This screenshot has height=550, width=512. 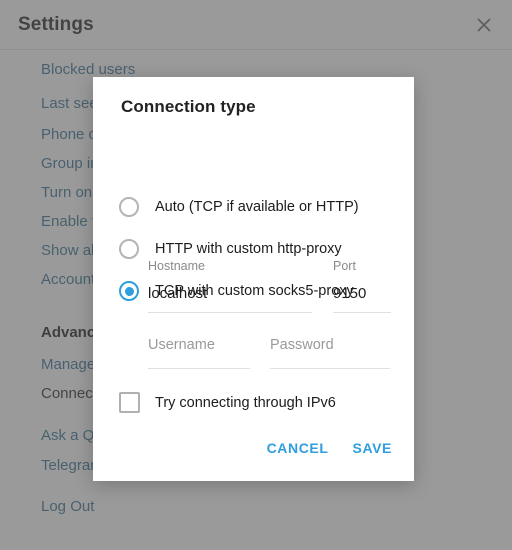 What do you see at coordinates (362, 312) in the screenshot?
I see `port-underline` at bounding box center [362, 312].